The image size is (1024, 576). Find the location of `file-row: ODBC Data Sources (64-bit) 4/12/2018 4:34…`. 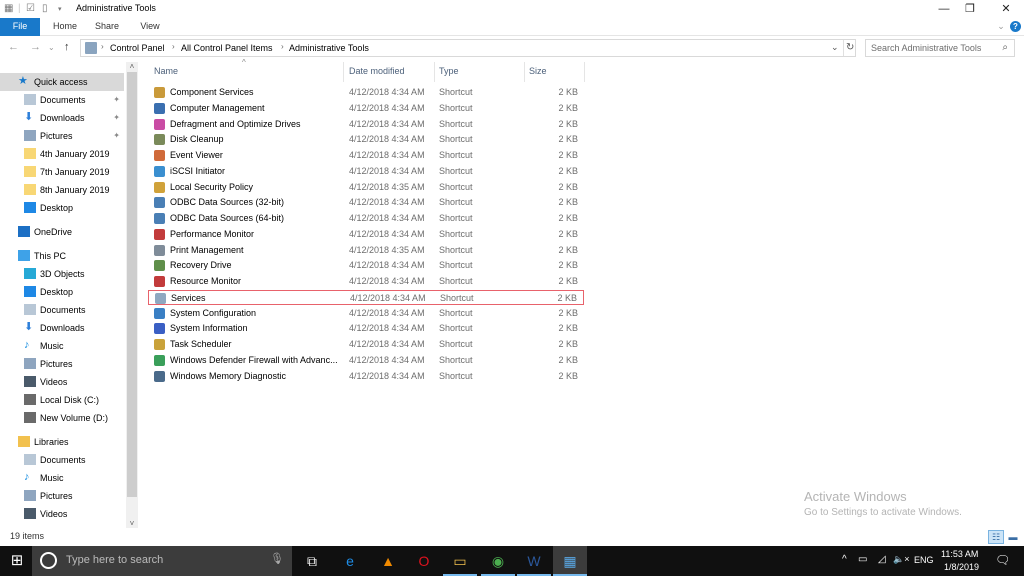

file-row: ODBC Data Sources (64-bit) 4/12/2018 4:34… is located at coordinates (366, 218).